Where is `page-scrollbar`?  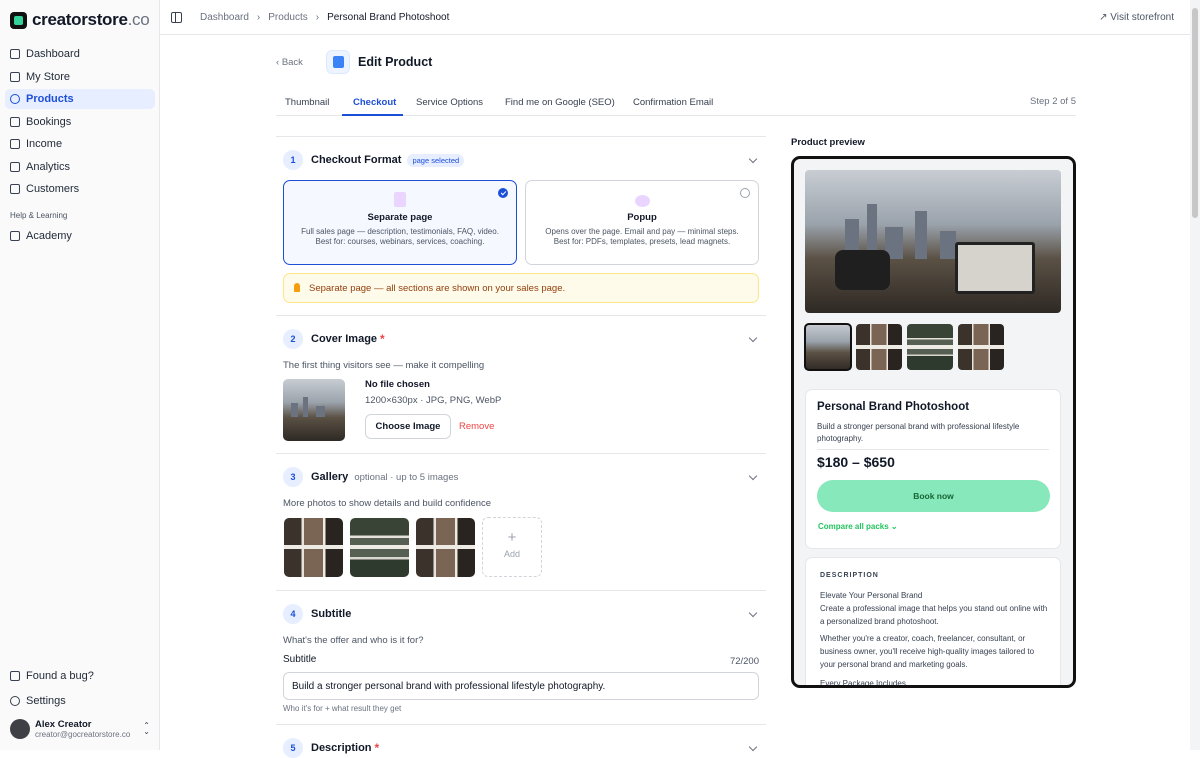
page-scrollbar is located at coordinates (1195, 375).